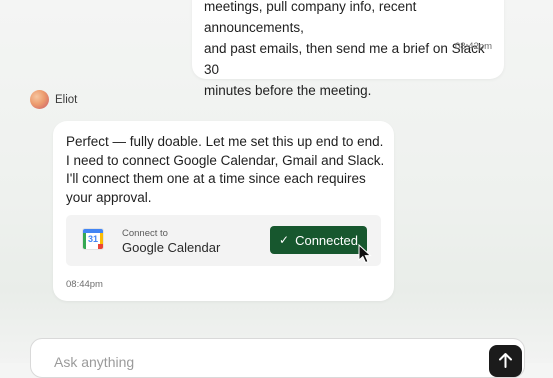 This screenshot has height=378, width=553. What do you see at coordinates (109, 197) in the screenshot?
I see `agent-message-line: your approval.` at bounding box center [109, 197].